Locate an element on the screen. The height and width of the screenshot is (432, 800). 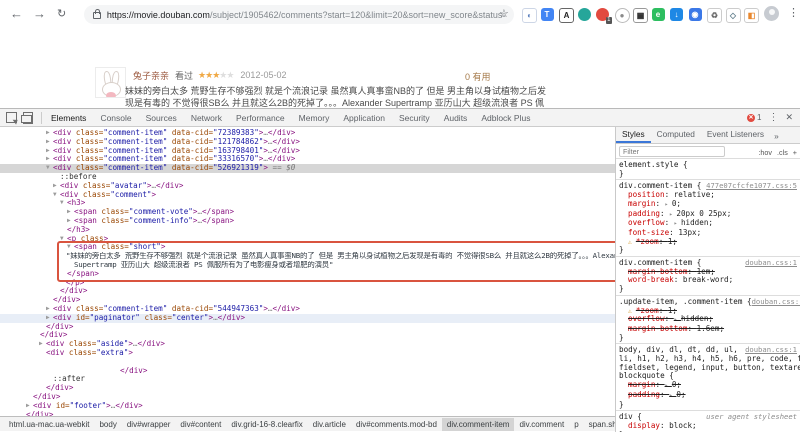
stylesheet-link: user agent stylesheet is located at coordinates (751, 417).